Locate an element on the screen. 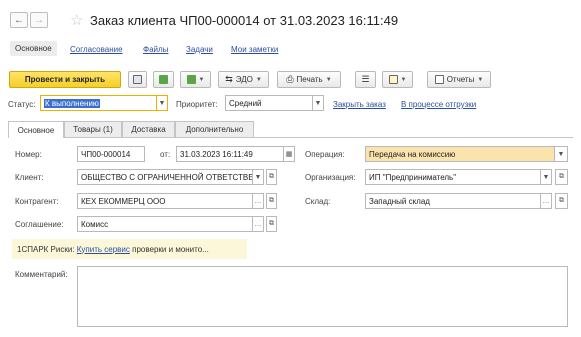 The image size is (581, 337). close-order-link: Закрыть заказ is located at coordinates (359, 104).